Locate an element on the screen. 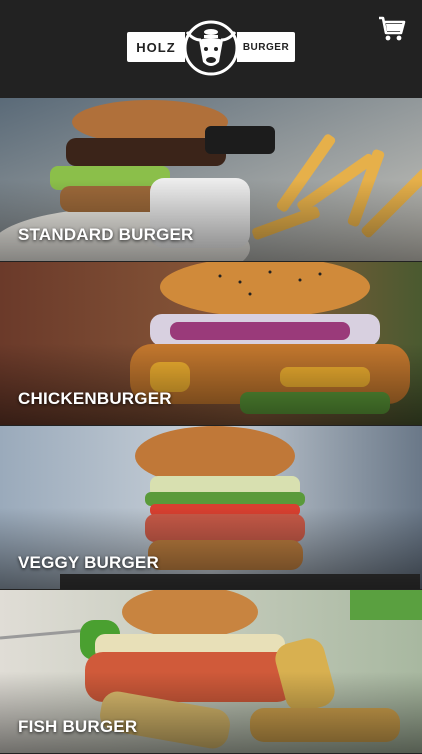 Image resolution: width=422 pixels, height=754 pixels. shopping-cart-icon is located at coordinates (392, 29).